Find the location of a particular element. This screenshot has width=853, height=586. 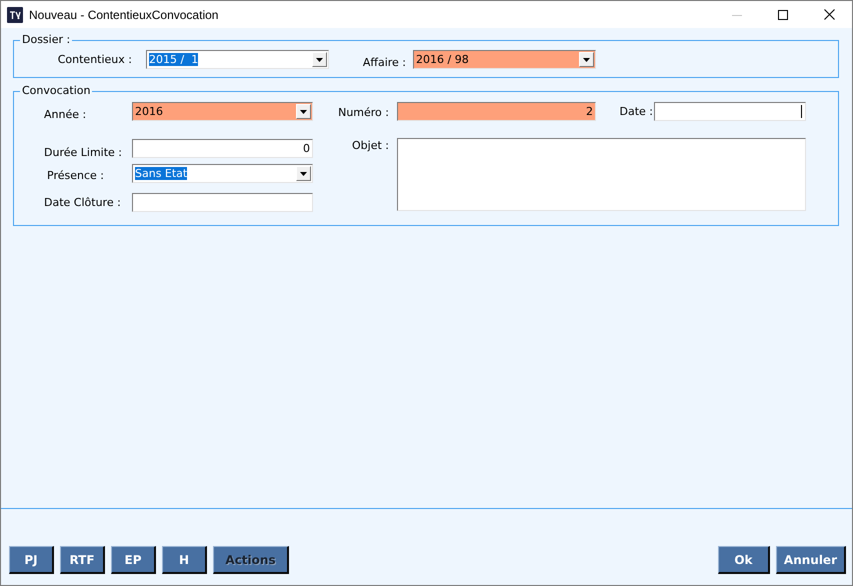

dropdown-field: 2016 / 98 is located at coordinates (504, 59).